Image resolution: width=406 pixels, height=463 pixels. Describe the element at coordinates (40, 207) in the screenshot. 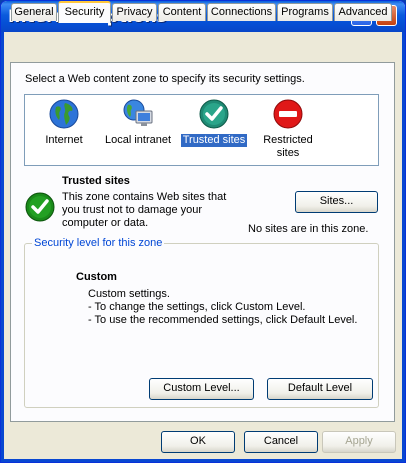

I see `trusted-zone-check-icon` at that location.